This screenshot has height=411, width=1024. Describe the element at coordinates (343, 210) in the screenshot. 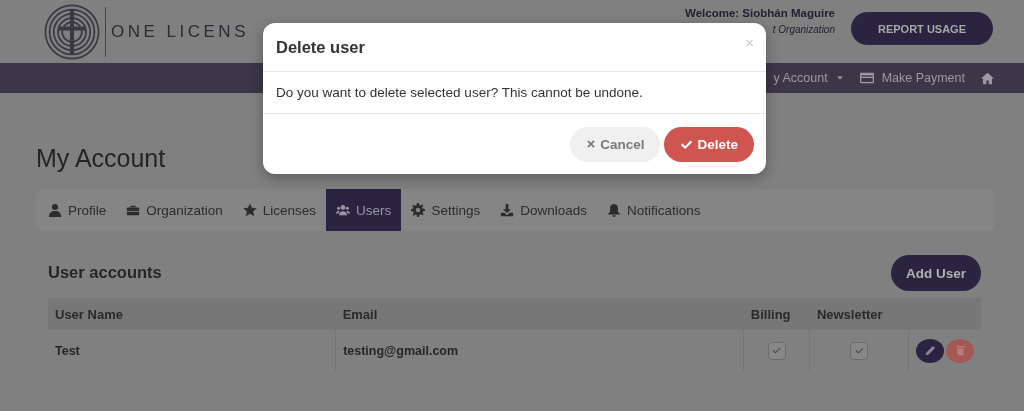

I see `users-icon` at that location.